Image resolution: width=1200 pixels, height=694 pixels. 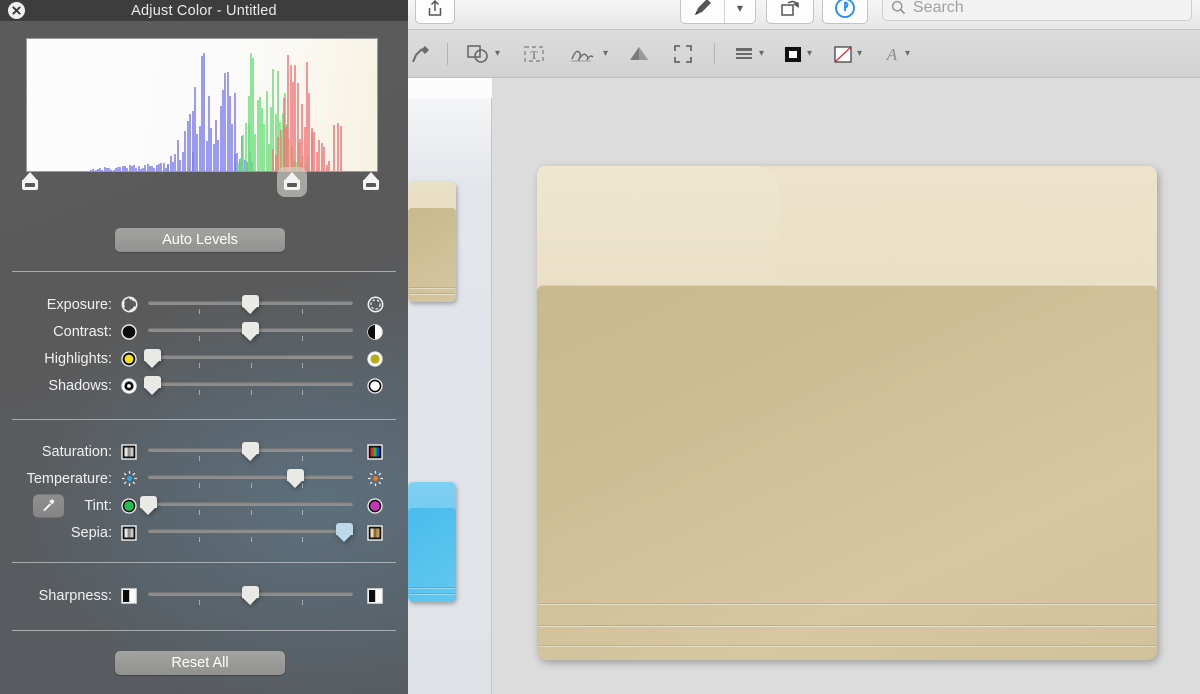 I want to click on slider-temperature, so click(x=250, y=479).